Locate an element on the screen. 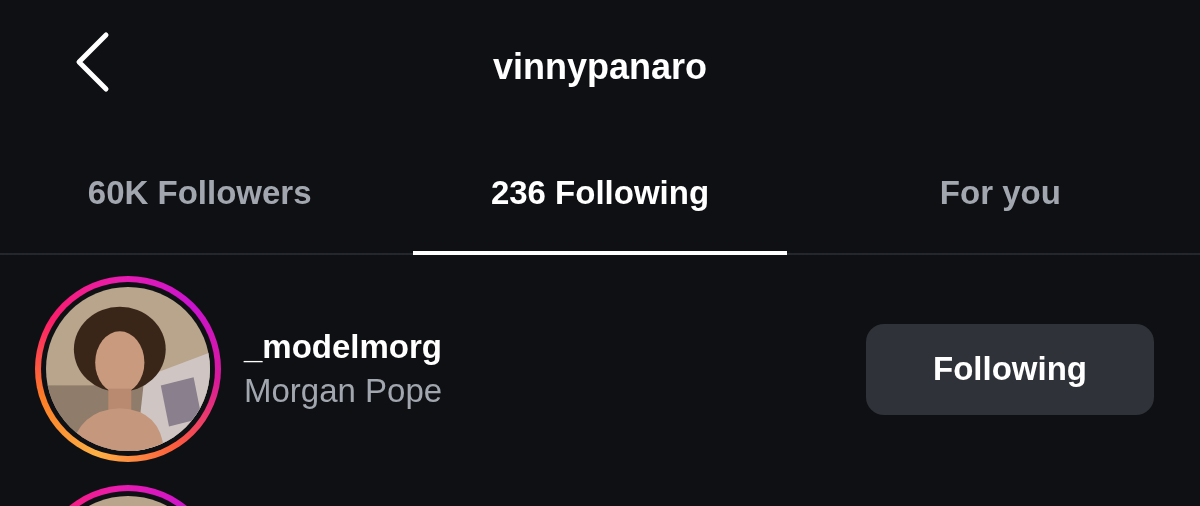  back-icon is located at coordinates (92, 62).